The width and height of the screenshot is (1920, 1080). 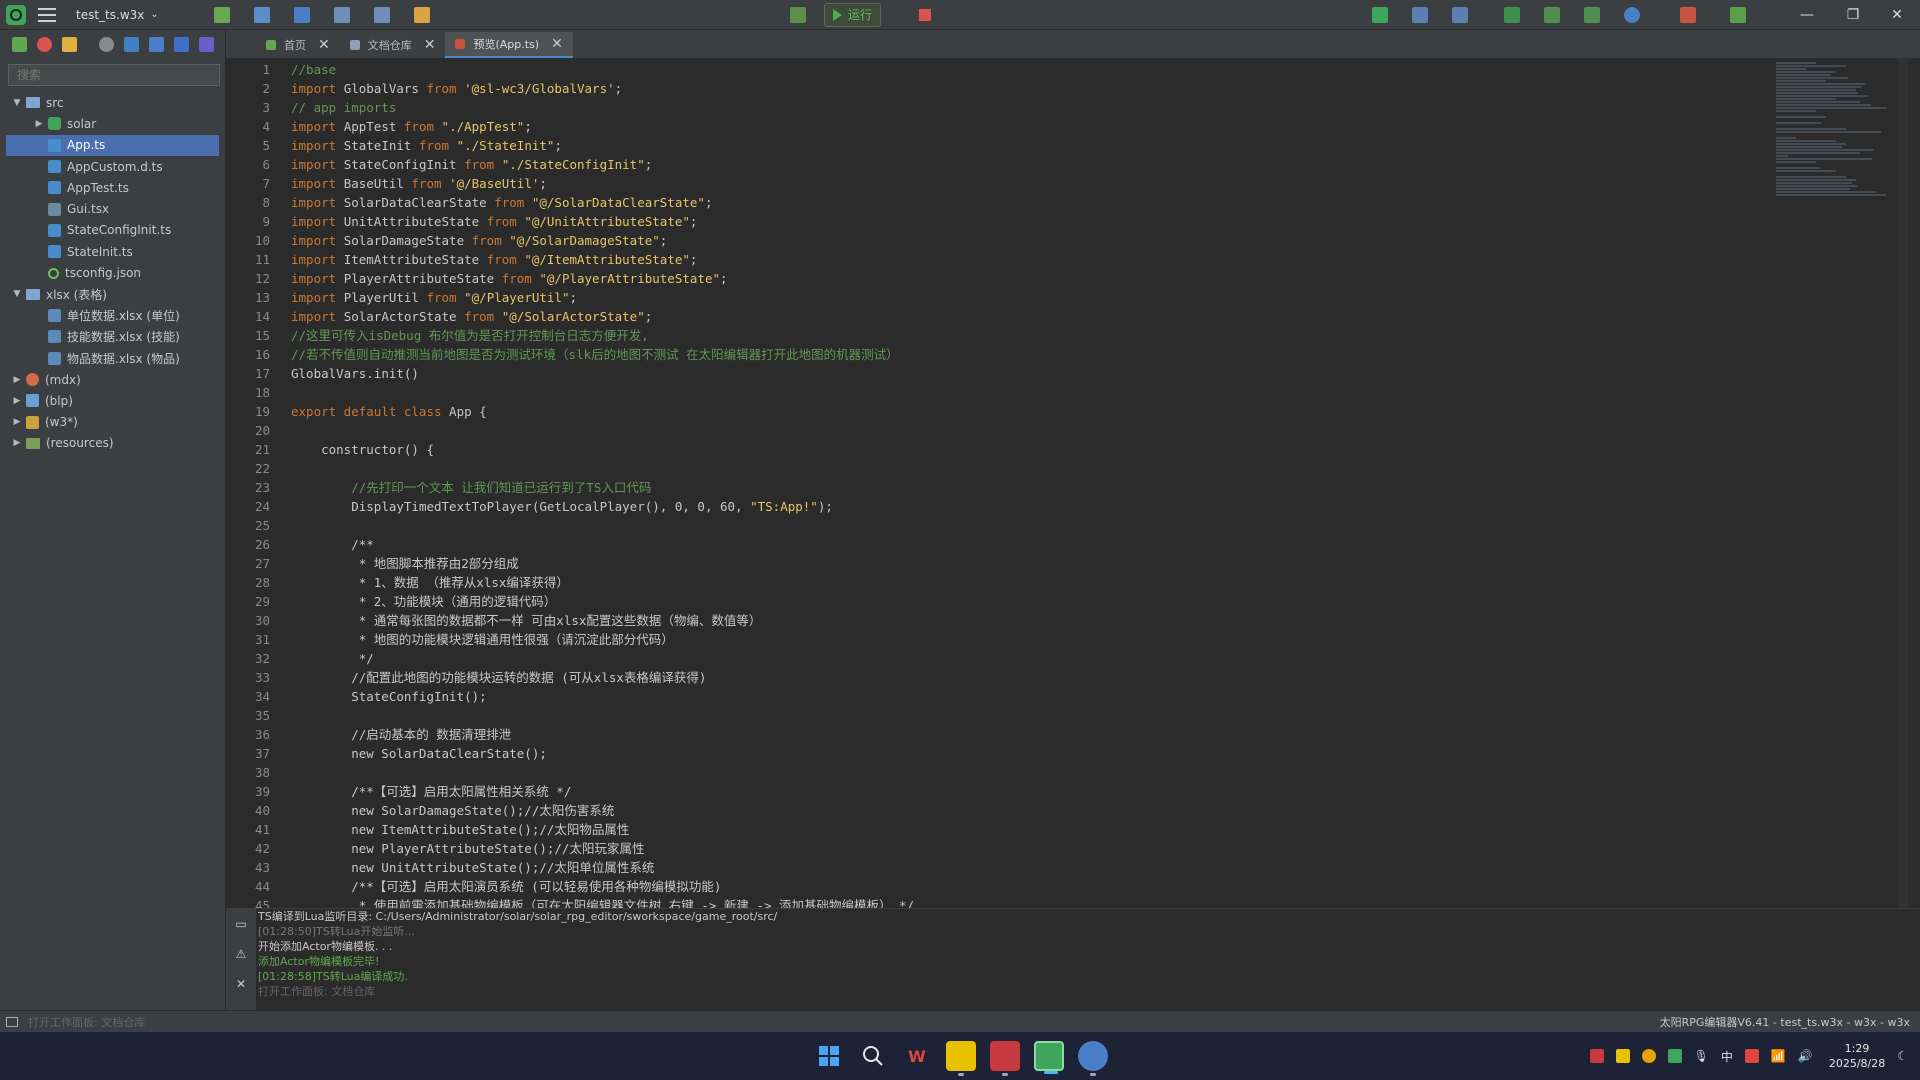 I want to click on code-line: export default class App {, so click(x=1041, y=411).